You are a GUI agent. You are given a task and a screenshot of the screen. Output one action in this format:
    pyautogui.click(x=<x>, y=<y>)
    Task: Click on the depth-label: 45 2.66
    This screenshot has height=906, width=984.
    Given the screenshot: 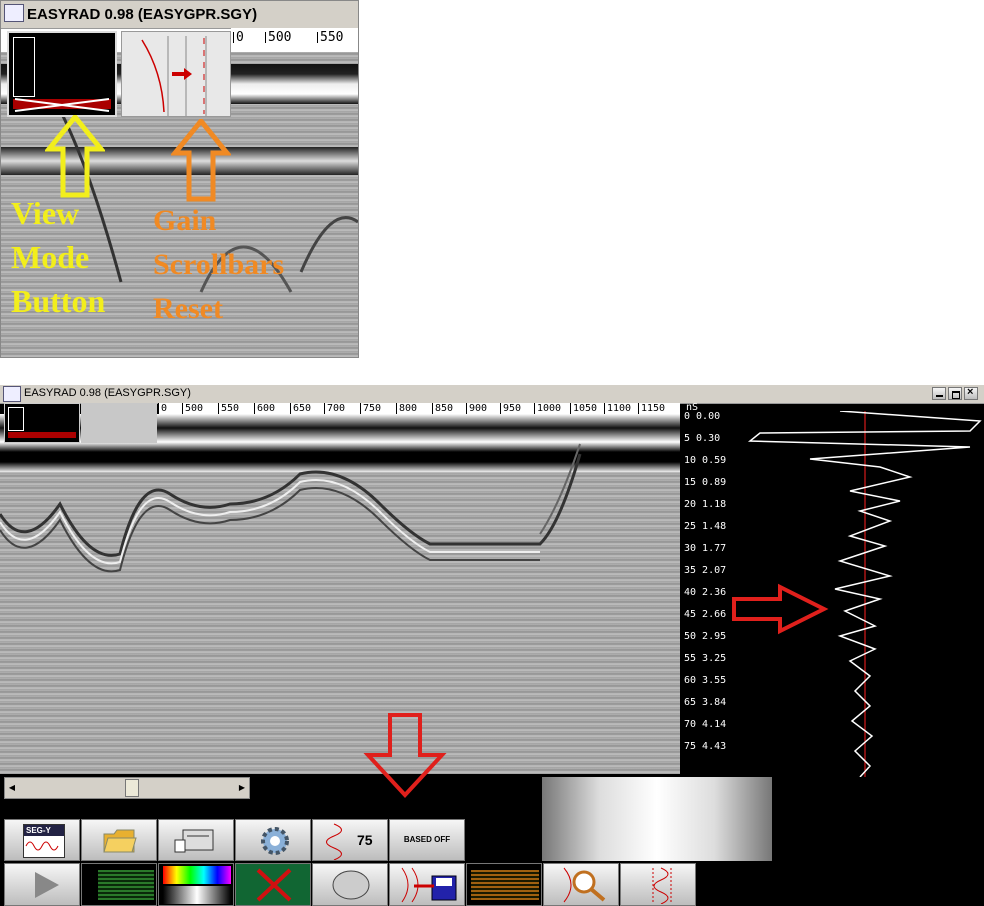 What is the action you would take?
    pyautogui.click(x=705, y=614)
    